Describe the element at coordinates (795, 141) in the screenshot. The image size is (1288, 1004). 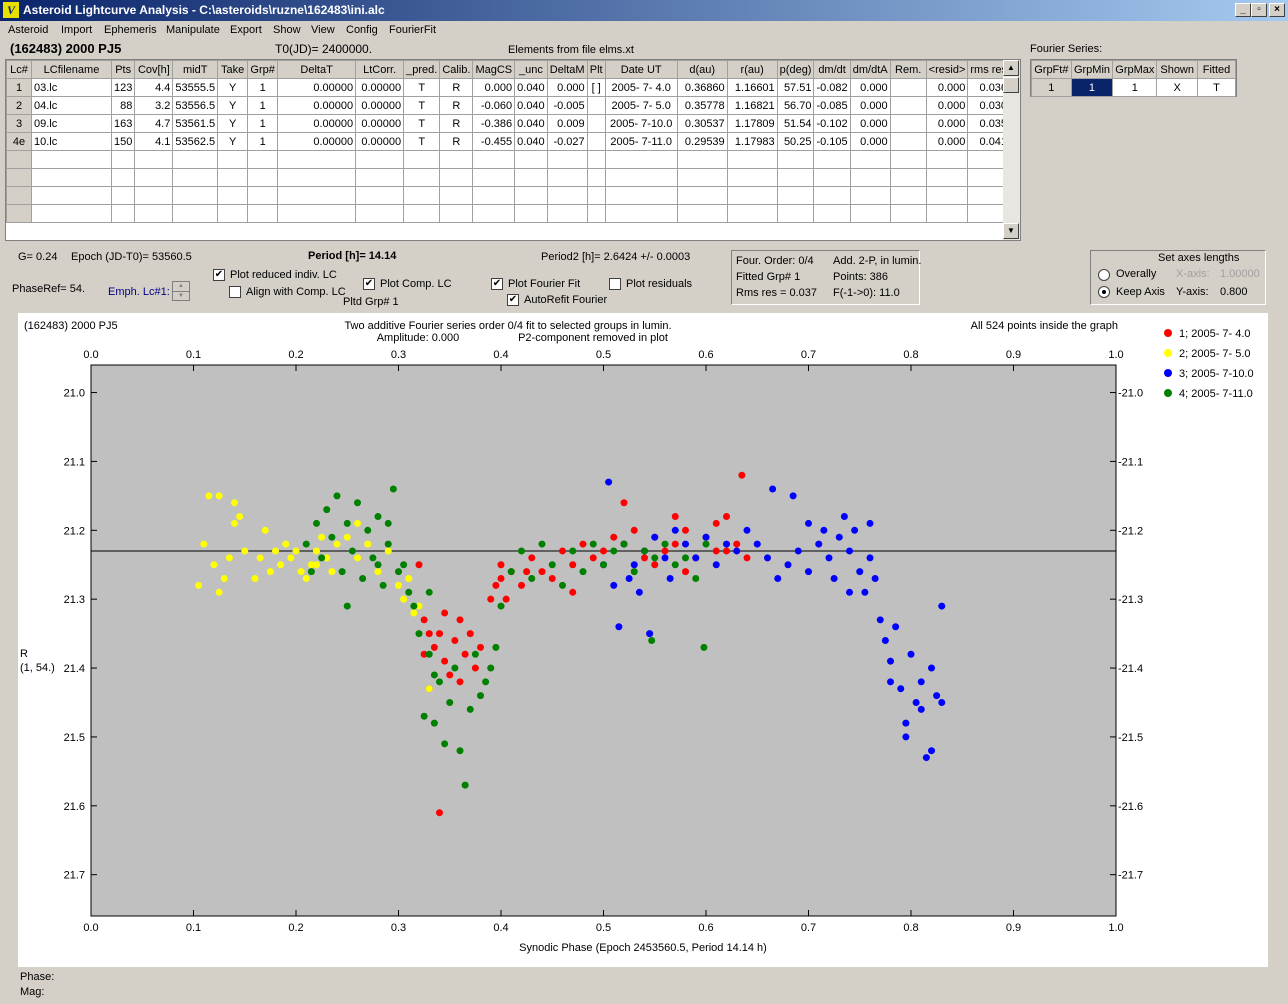
I see `table-cell: 50.25` at that location.